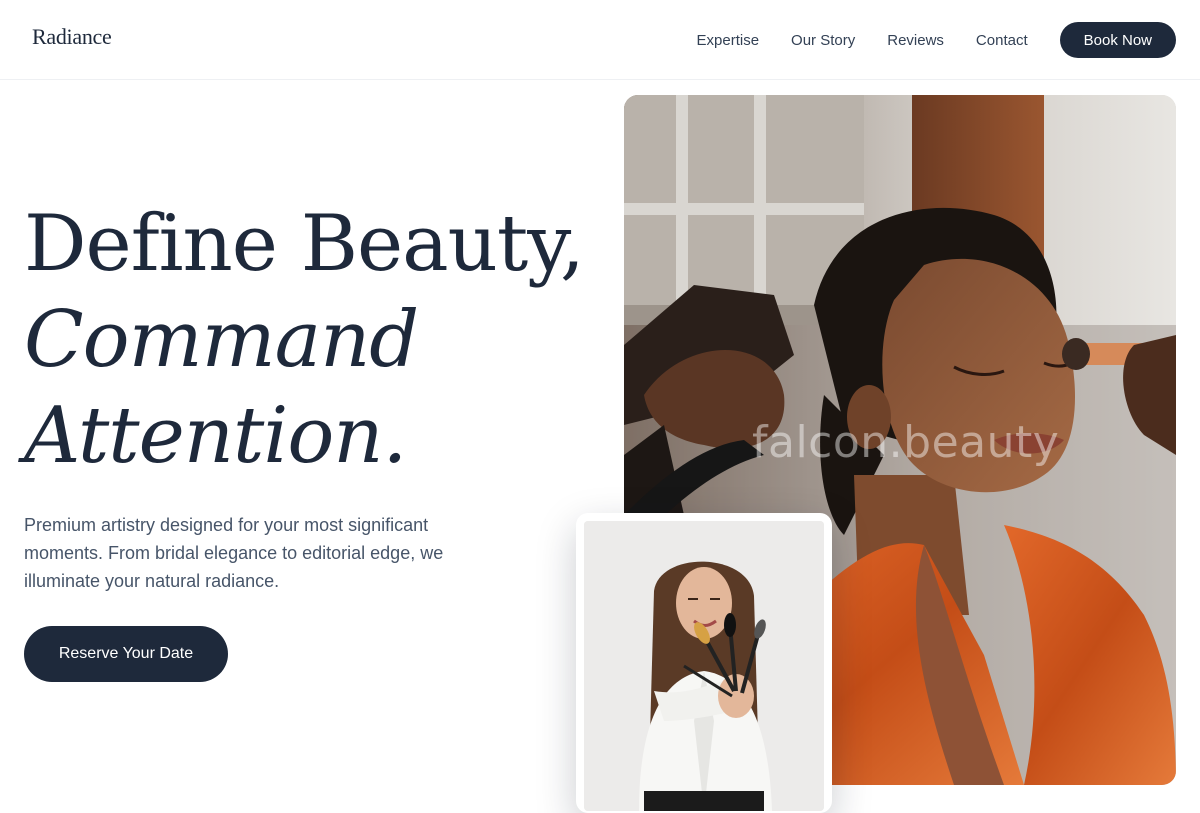 This screenshot has width=1200, height=813. What do you see at coordinates (1002, 40) in the screenshot?
I see `nav-link-contact: Contact` at bounding box center [1002, 40].